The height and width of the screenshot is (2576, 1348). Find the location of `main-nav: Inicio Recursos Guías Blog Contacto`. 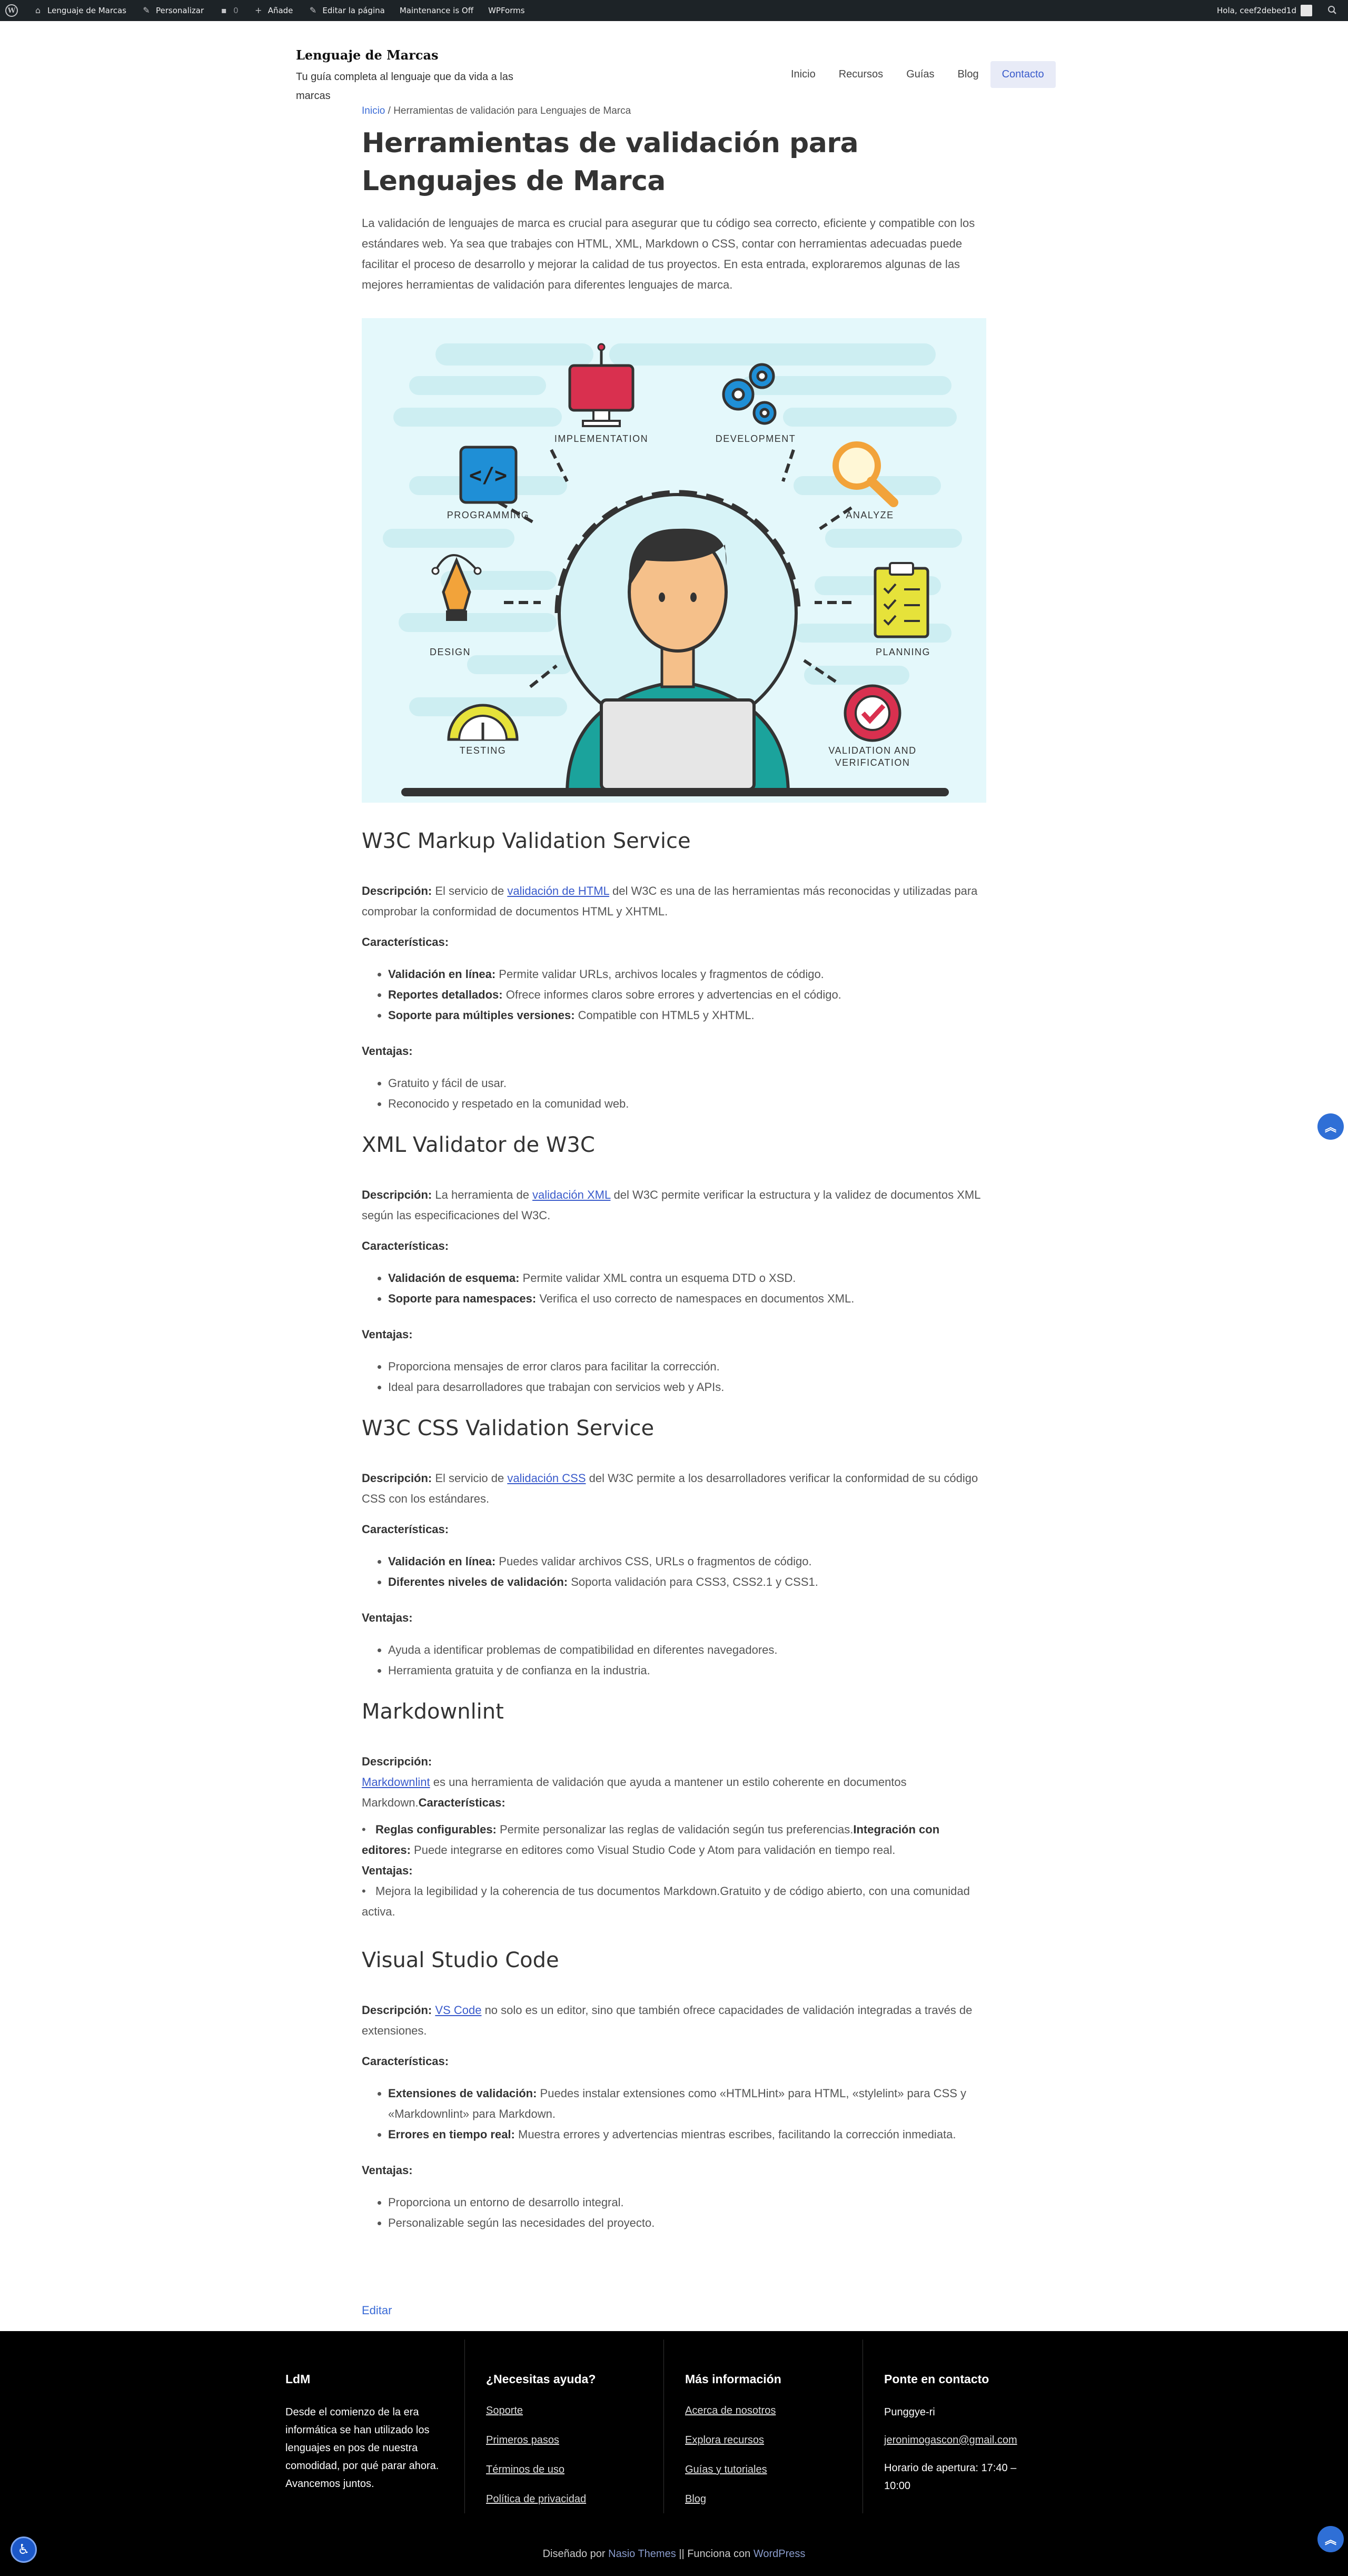

main-nav: Inicio Recursos Guías Blog Contacto is located at coordinates (918, 74).